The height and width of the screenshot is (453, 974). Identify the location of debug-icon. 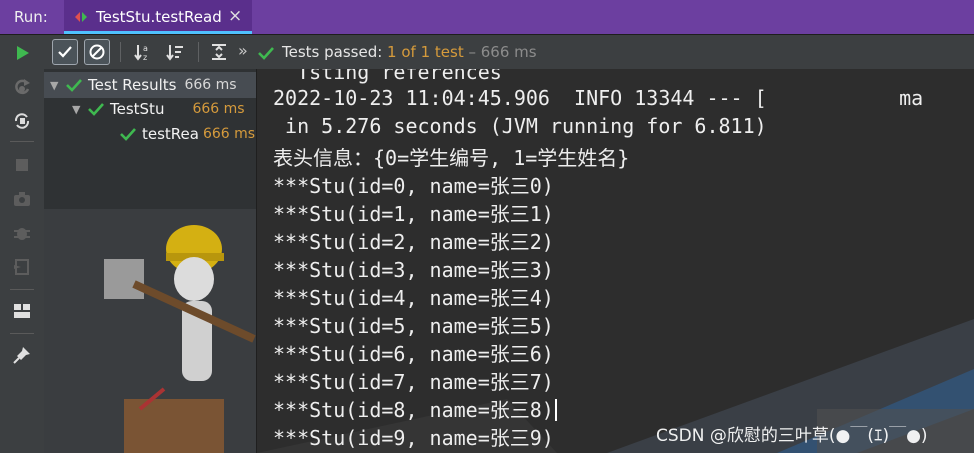
(22, 233).